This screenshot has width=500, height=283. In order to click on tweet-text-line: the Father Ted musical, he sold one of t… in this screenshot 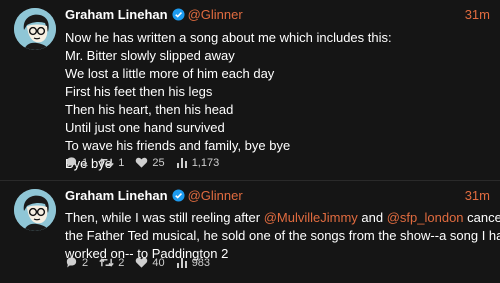, I will do `click(282, 235)`.